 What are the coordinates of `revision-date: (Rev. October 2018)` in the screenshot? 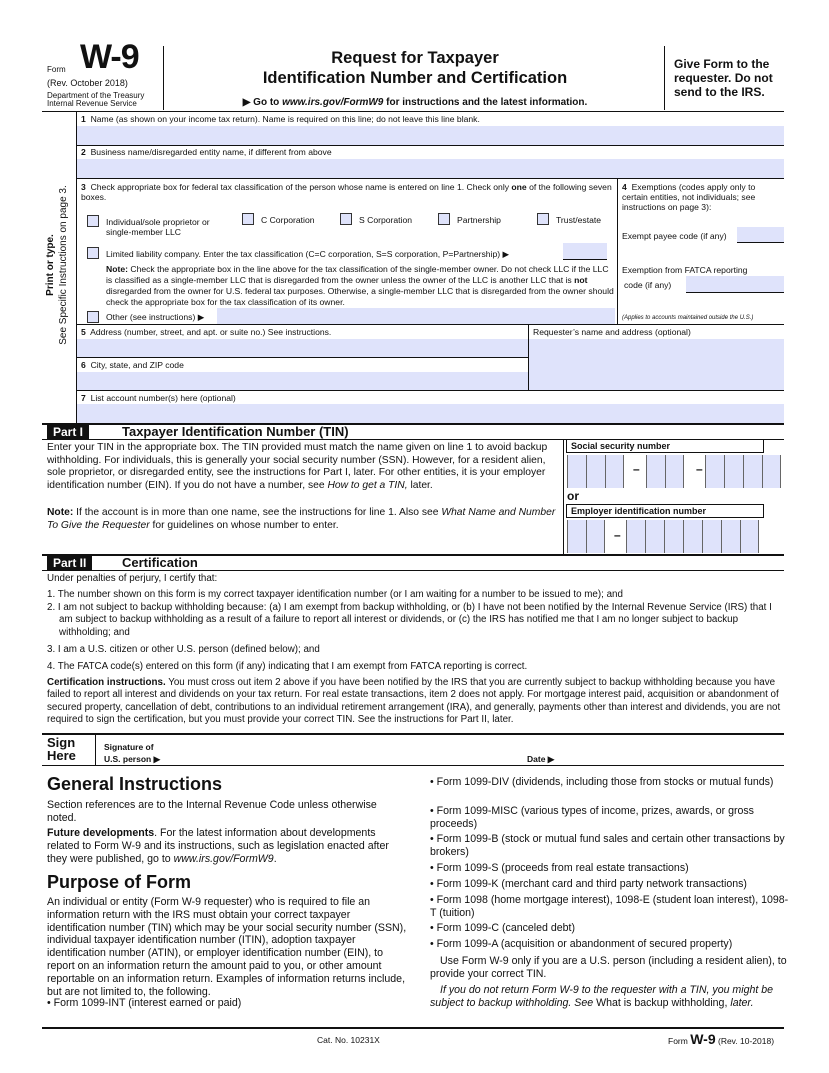 It's located at (87, 83).